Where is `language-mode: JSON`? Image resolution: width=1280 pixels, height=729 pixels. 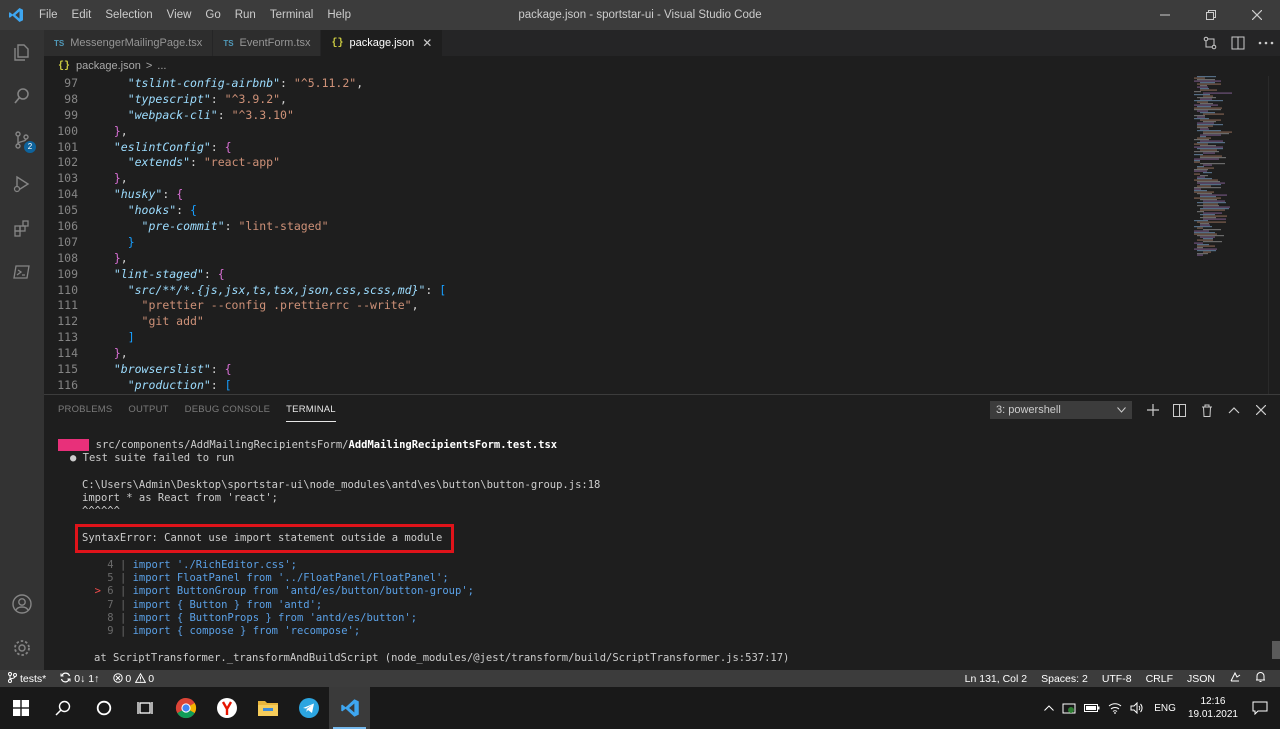 language-mode: JSON is located at coordinates (1201, 679).